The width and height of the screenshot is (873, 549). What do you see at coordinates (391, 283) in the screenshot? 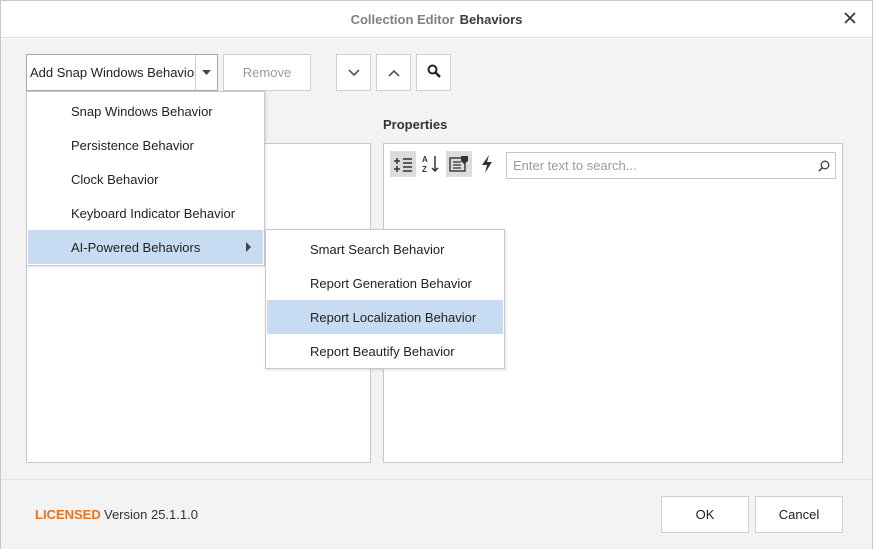
I see `menu-item-label: Report Generation Behavior` at bounding box center [391, 283].